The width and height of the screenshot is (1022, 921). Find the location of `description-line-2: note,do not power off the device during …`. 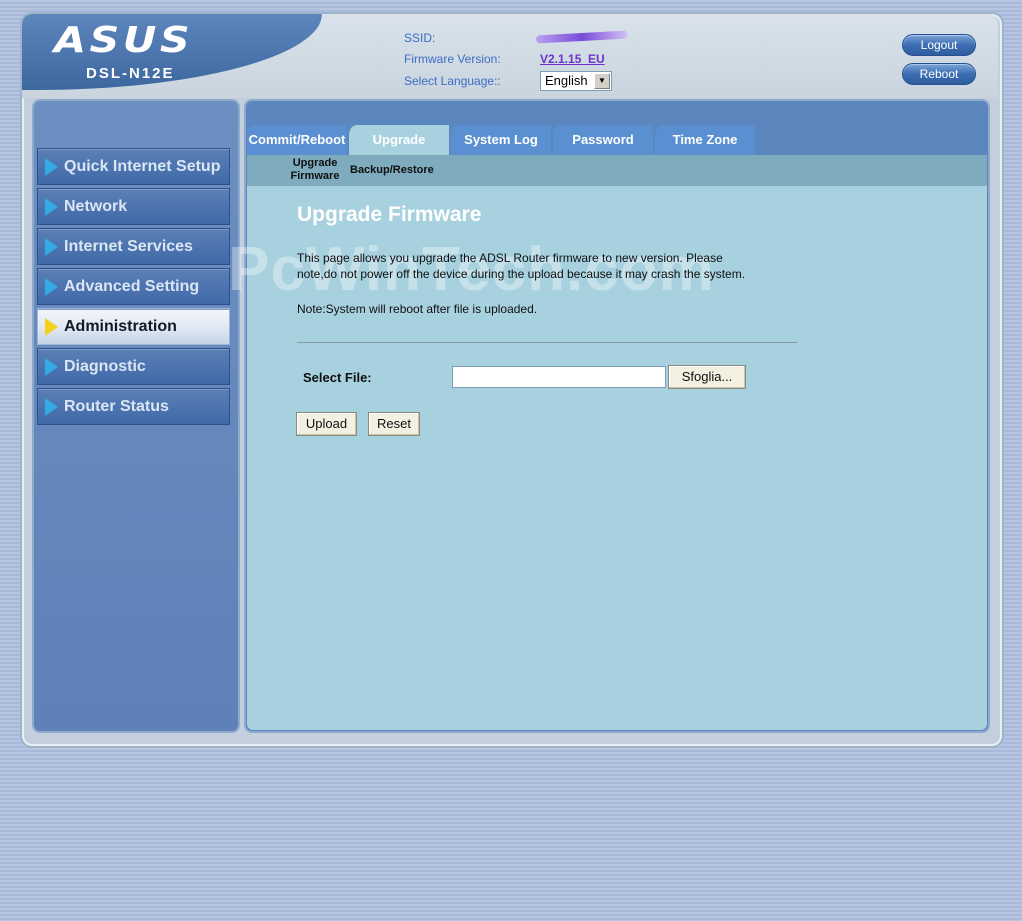

description-line-2: note,do not power off the device during … is located at coordinates (521, 274).